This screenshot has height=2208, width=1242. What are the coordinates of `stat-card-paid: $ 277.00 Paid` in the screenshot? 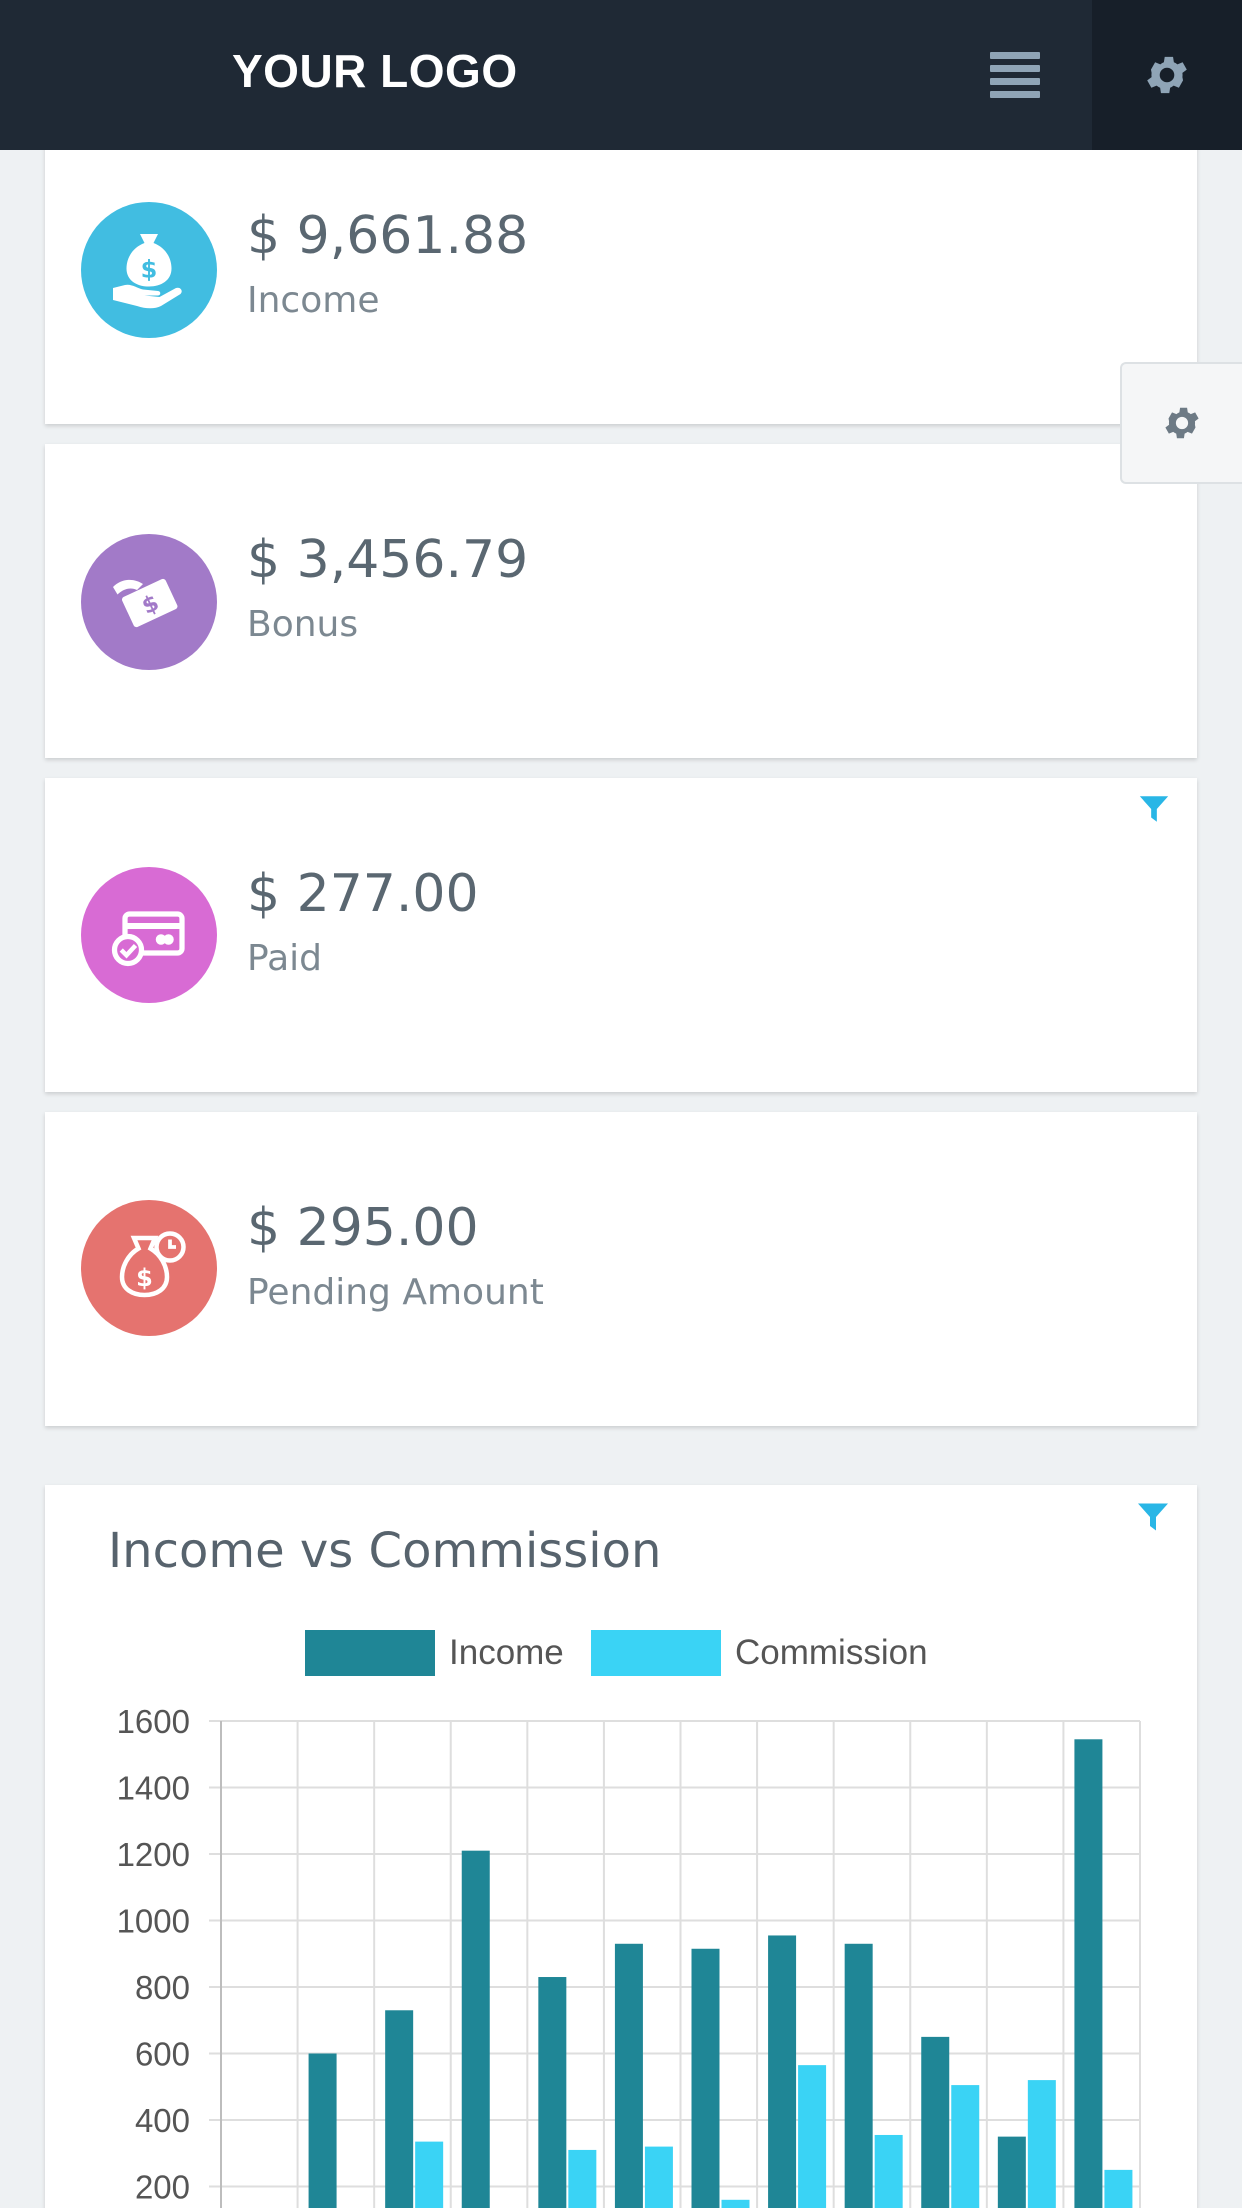 It's located at (621, 935).